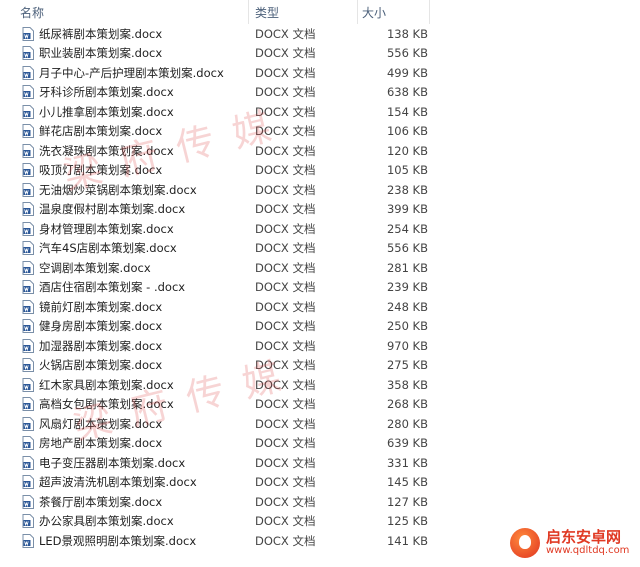 This screenshot has height=567, width=640. Describe the element at coordinates (106, 521) in the screenshot. I see `file-name: 办公家具剧本策划案.docx` at that location.